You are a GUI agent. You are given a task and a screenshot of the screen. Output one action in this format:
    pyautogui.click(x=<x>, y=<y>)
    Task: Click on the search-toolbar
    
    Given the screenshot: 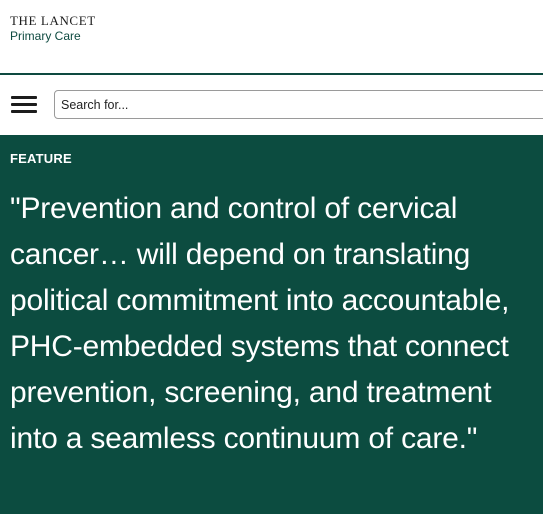 What is the action you would take?
    pyautogui.click(x=271, y=105)
    